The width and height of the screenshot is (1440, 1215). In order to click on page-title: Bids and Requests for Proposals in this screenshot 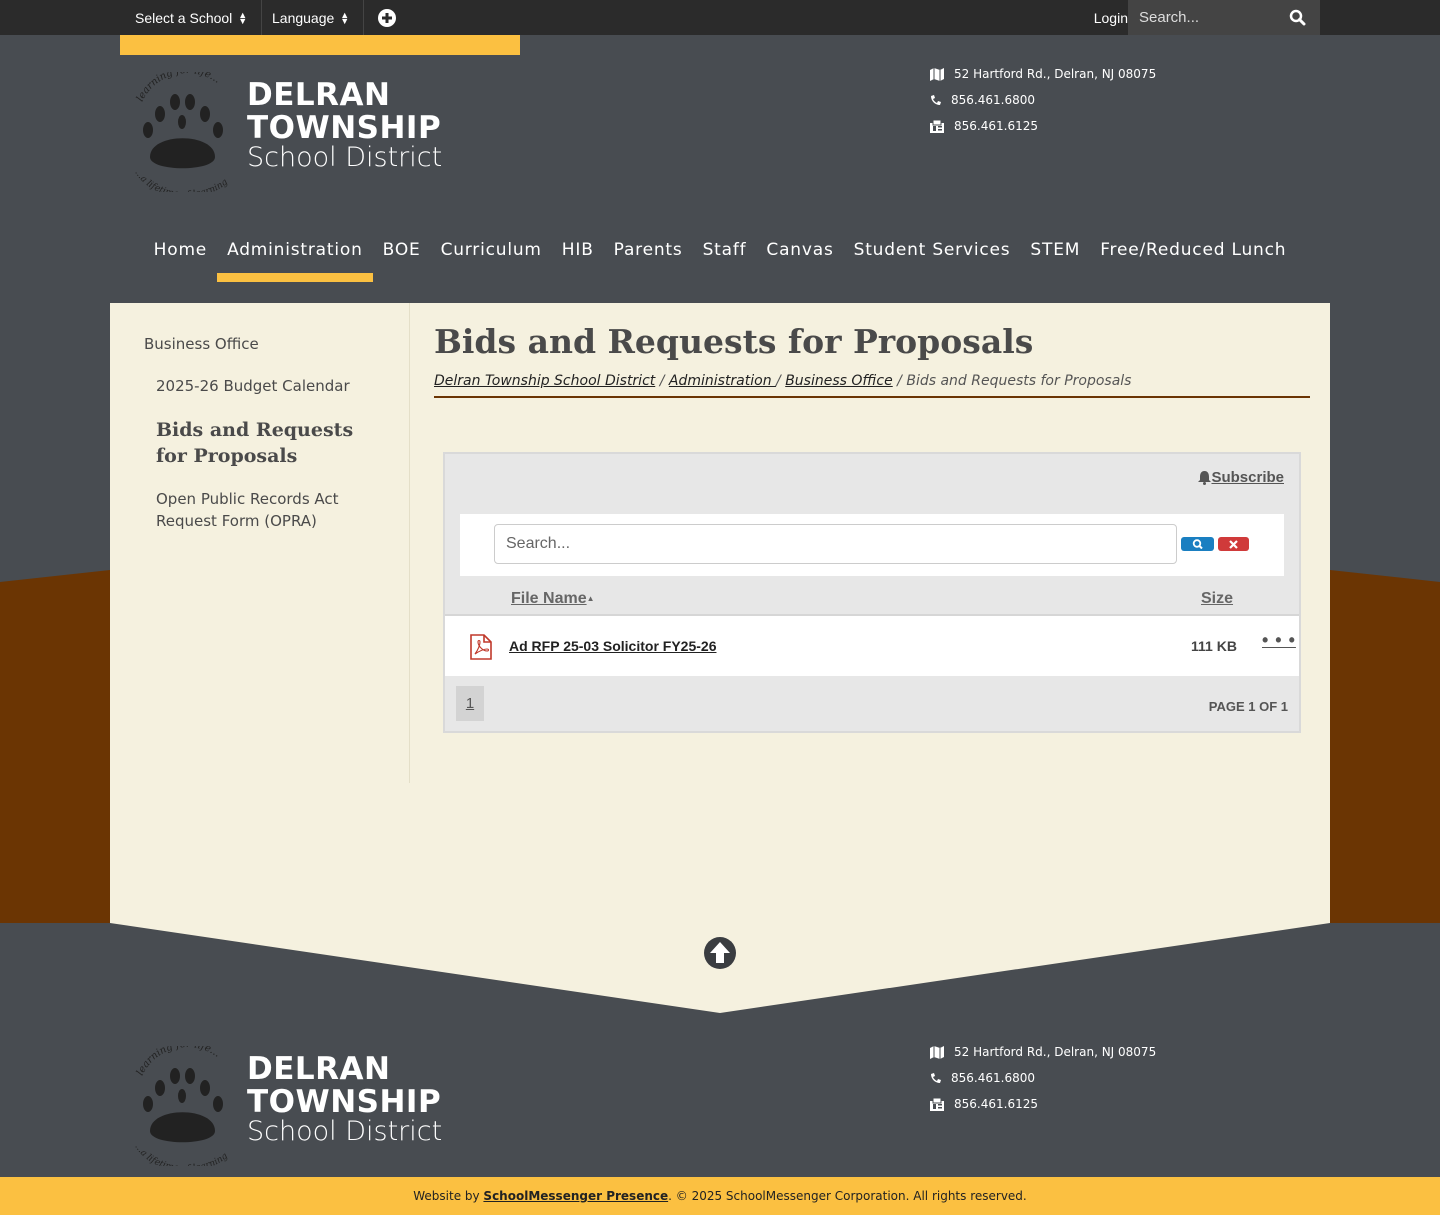, I will do `click(734, 341)`.